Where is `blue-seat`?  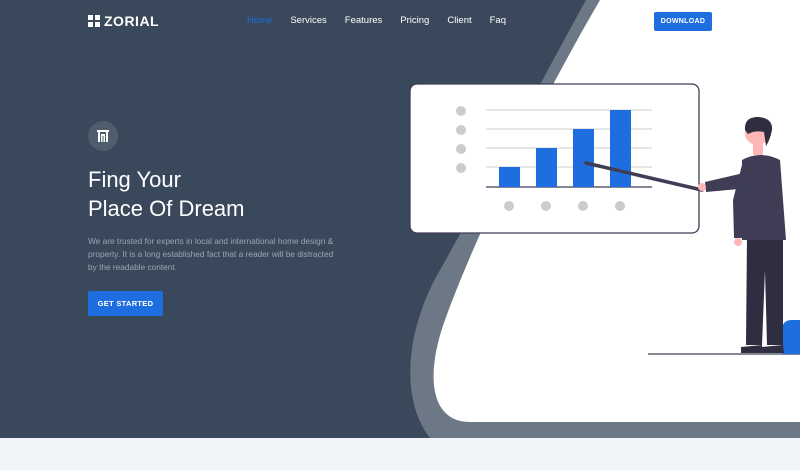 blue-seat is located at coordinates (791, 337).